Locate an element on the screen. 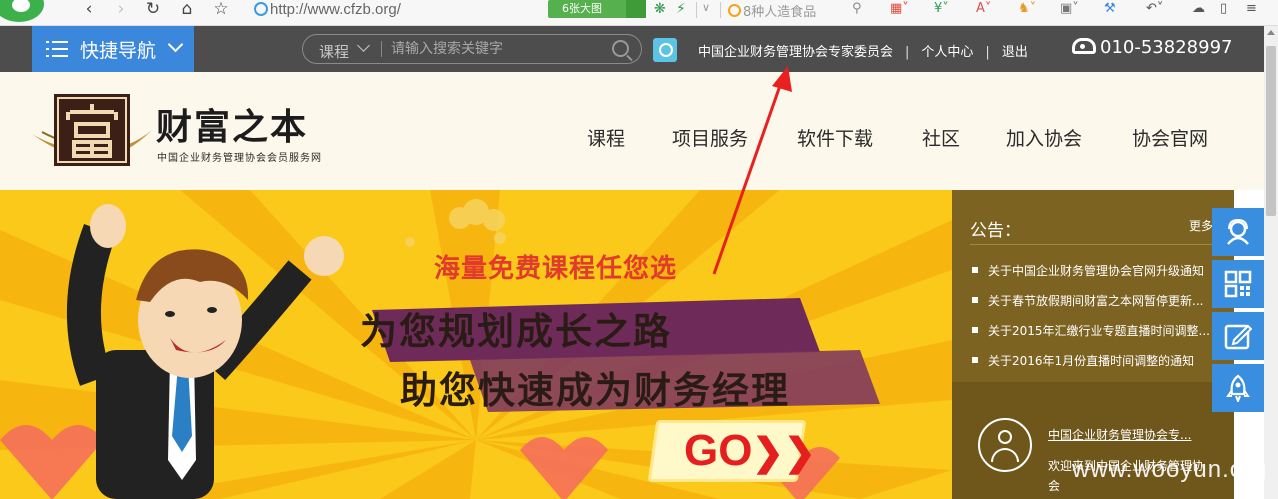 This screenshot has width=1278, height=499. phone-number: 010-53828997 is located at coordinates (1152, 47).